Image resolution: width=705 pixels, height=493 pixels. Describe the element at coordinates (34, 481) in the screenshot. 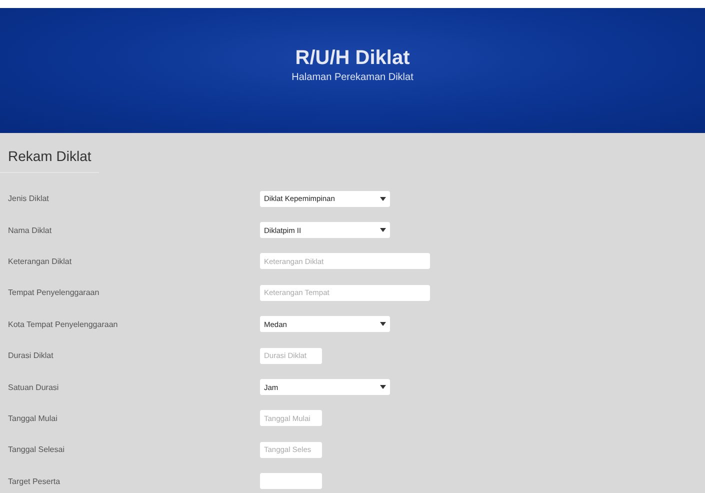

I see `field-label: Target Peserta` at that location.